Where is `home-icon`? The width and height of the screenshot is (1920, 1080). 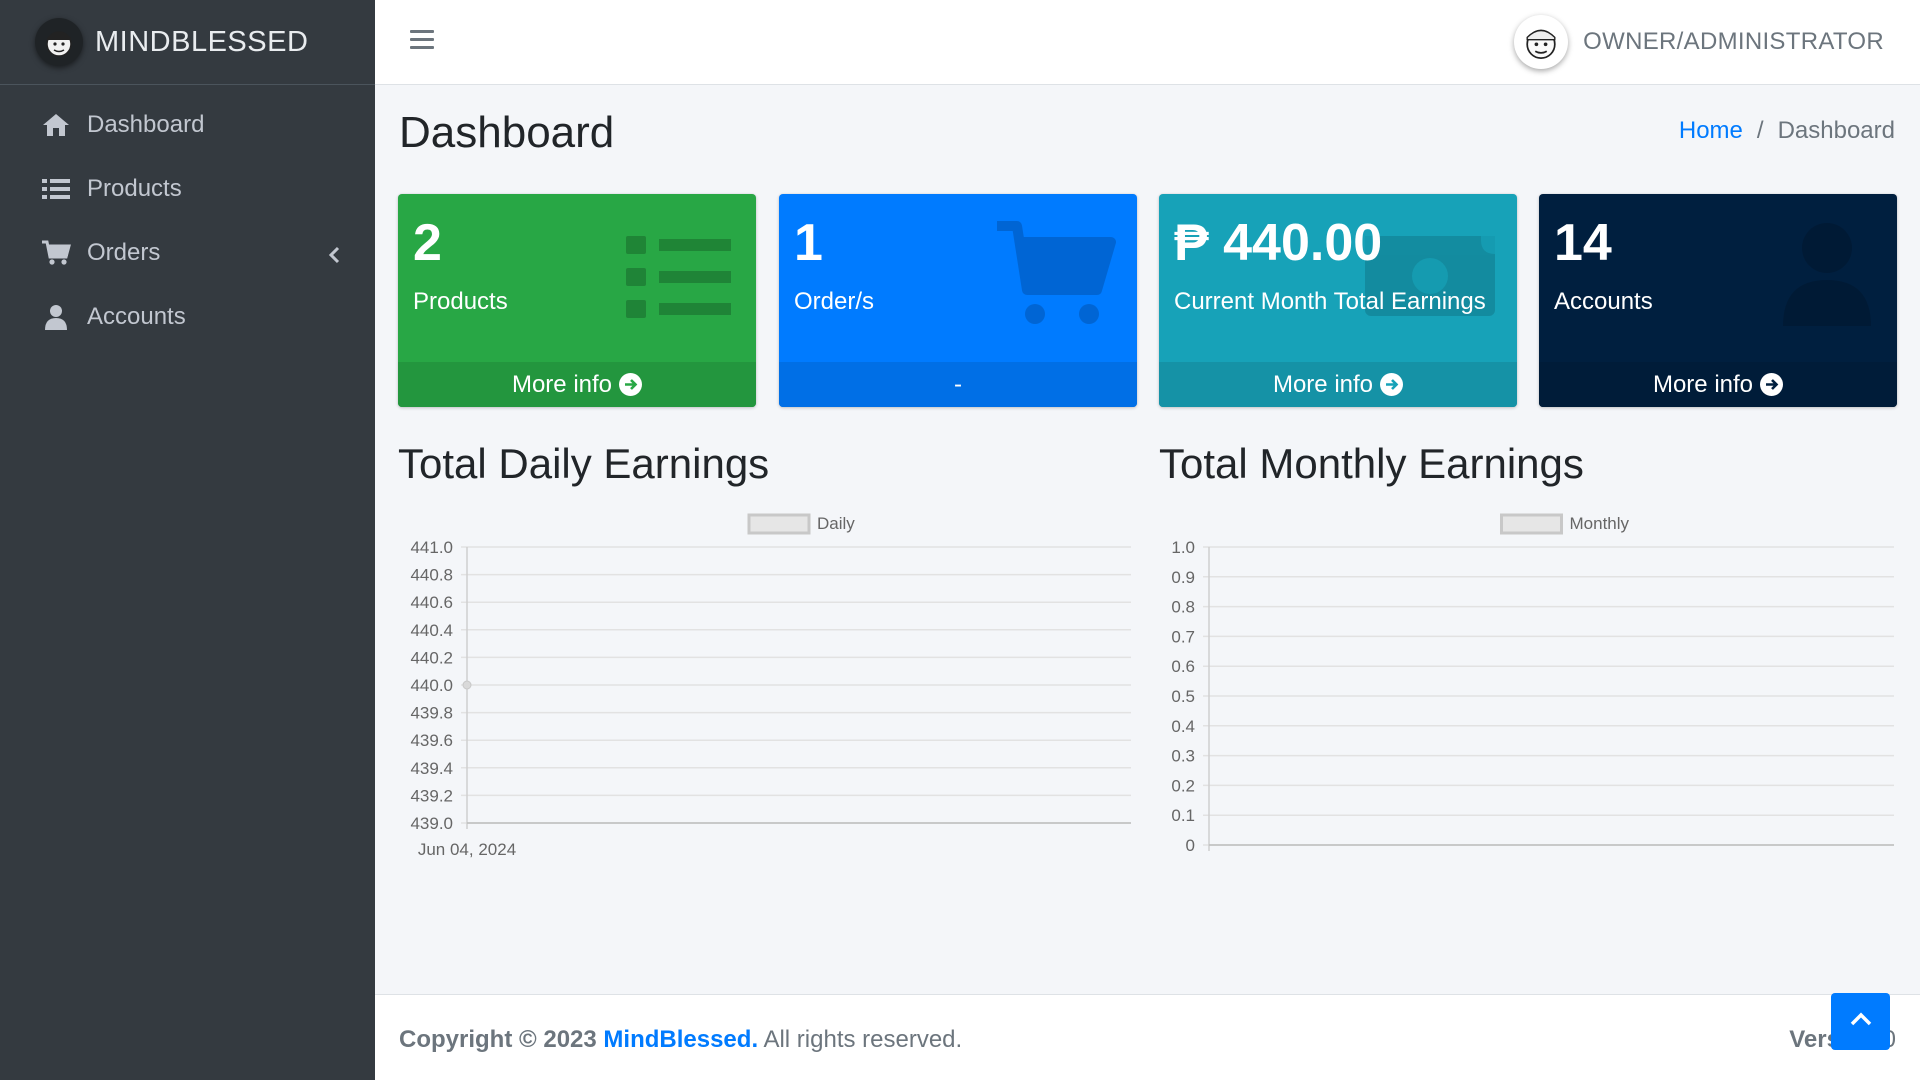
home-icon is located at coordinates (56, 125).